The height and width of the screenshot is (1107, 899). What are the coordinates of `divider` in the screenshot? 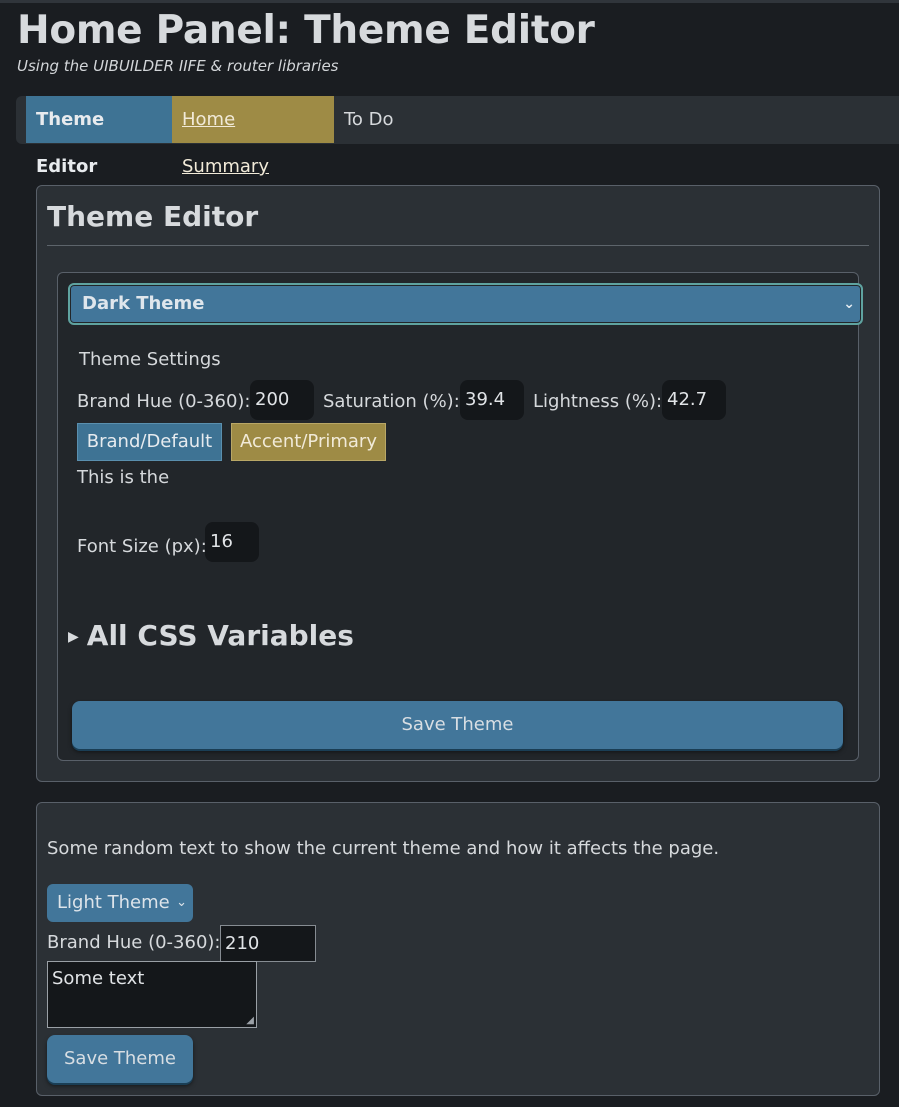 It's located at (458, 245).